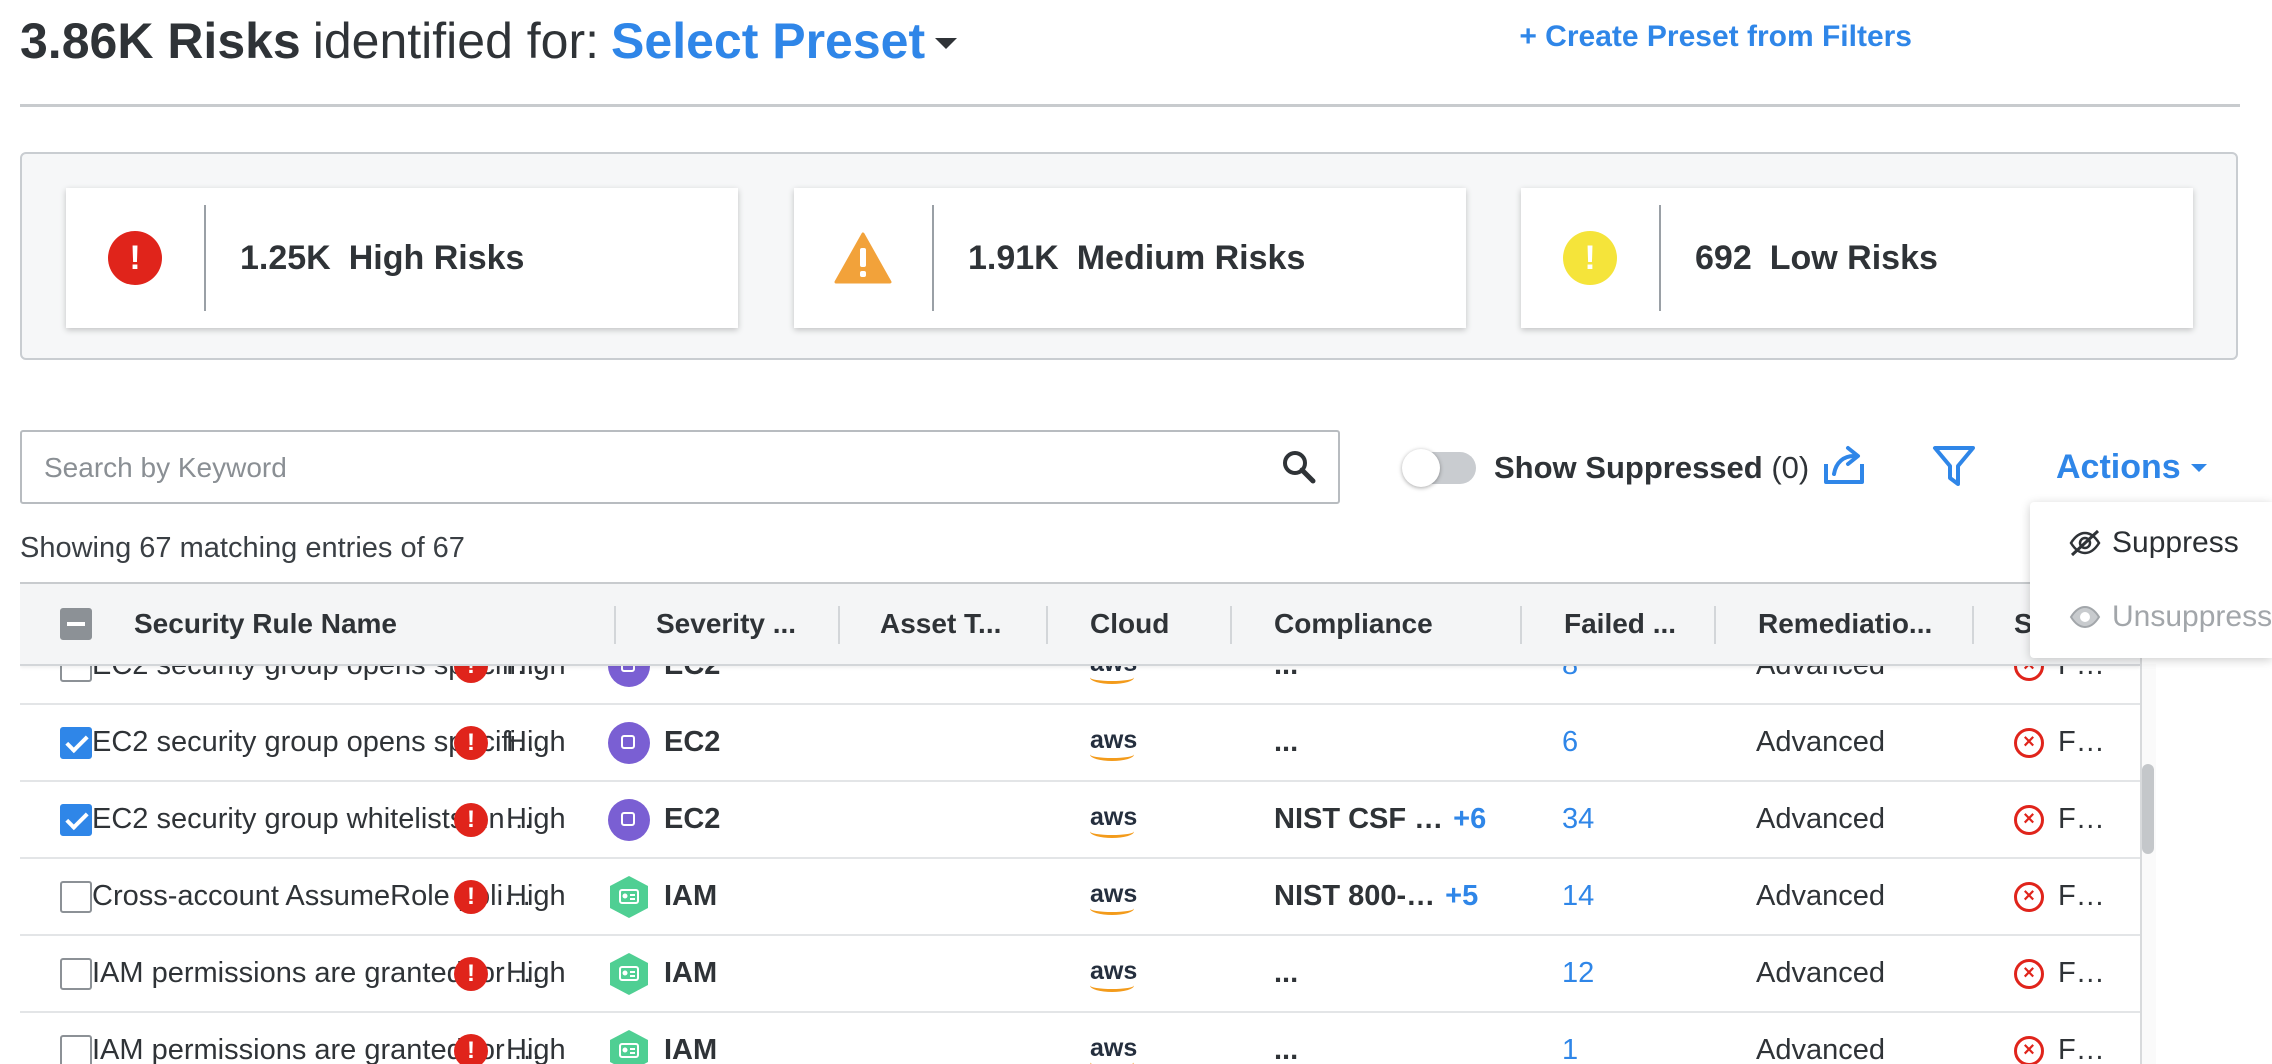  What do you see at coordinates (1299, 467) in the screenshot?
I see `search-icon` at bounding box center [1299, 467].